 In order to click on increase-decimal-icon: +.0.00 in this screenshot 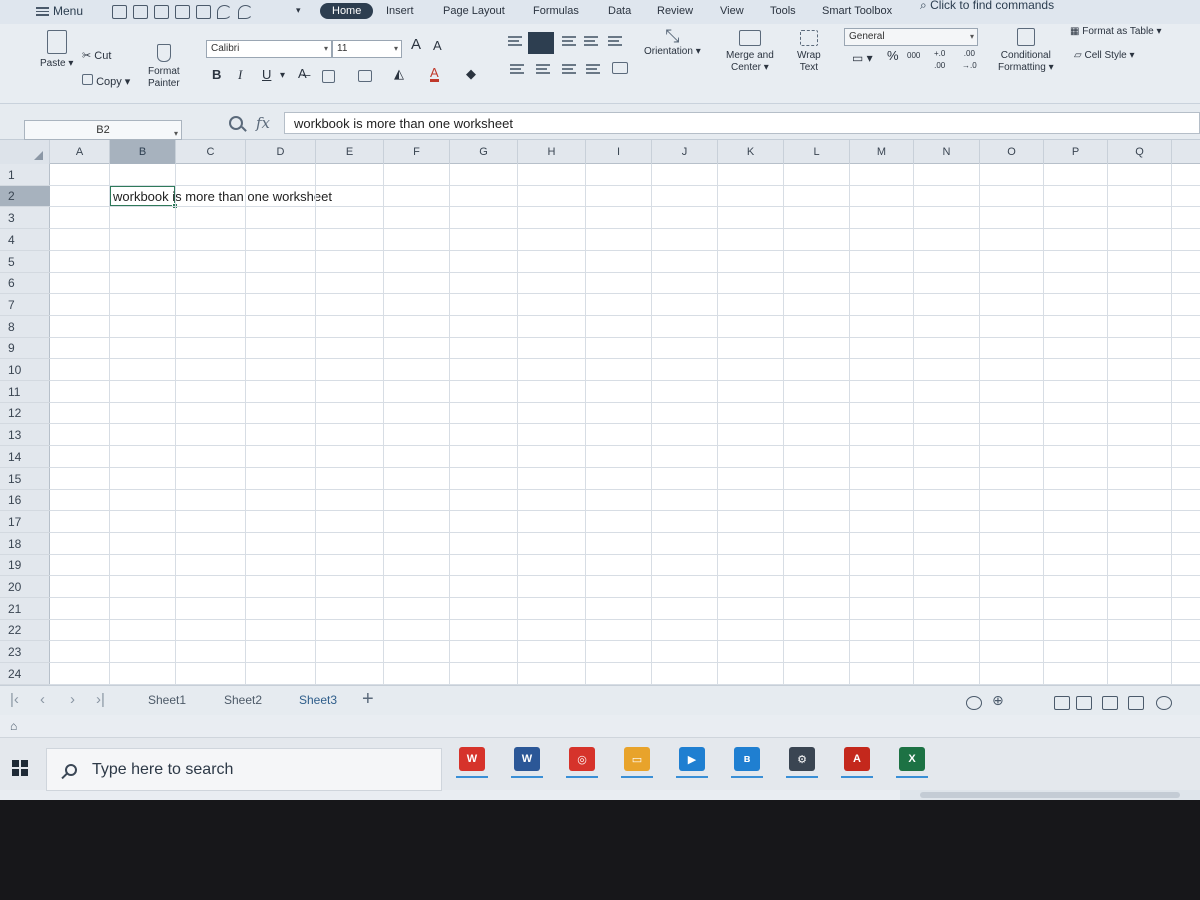, I will do `click(939, 60)`.